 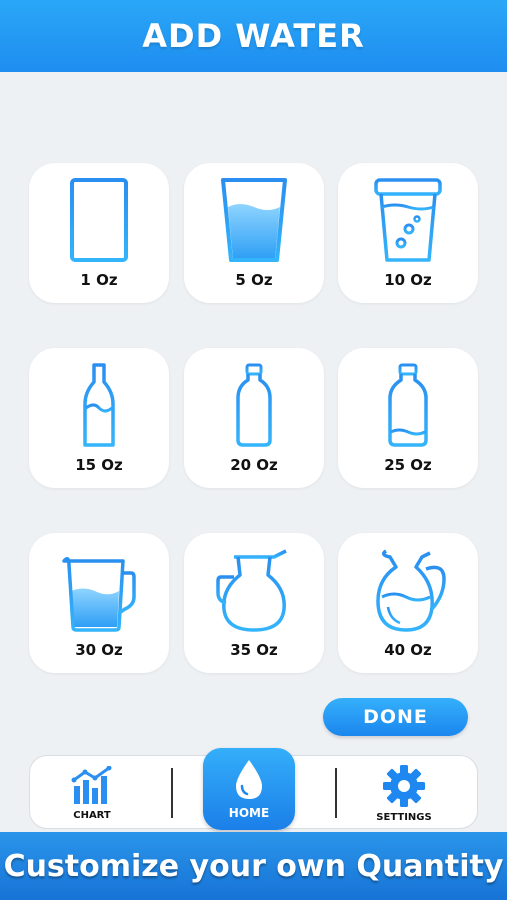 I want to click on option-25-oz: 25 Oz, so click(x=408, y=418).